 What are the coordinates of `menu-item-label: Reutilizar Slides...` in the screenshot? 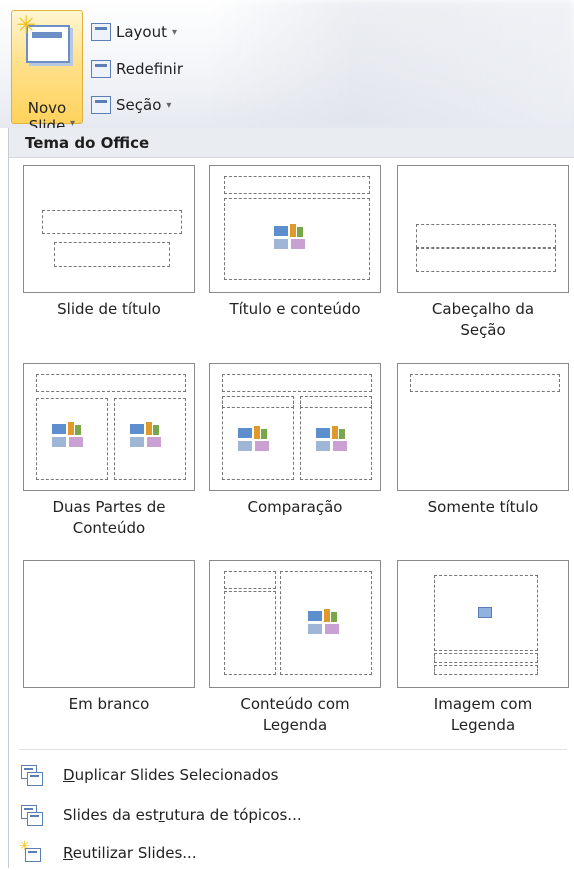 It's located at (130, 853).